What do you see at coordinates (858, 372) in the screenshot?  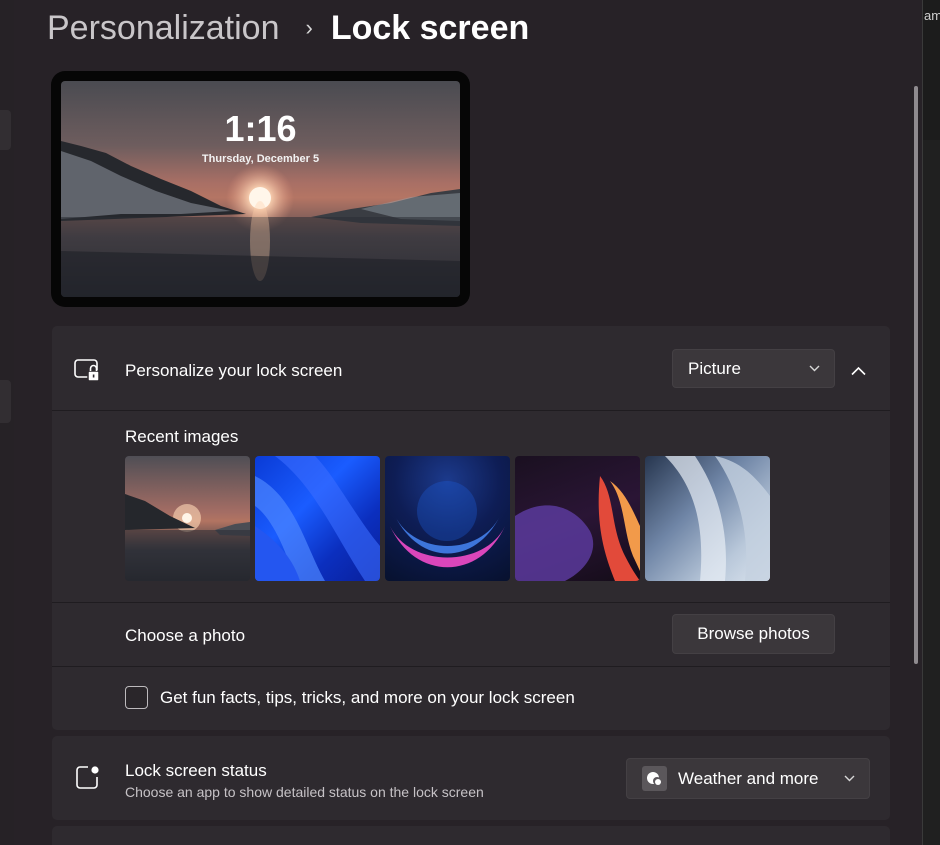 I see `collapse-chevron-up-icon` at bounding box center [858, 372].